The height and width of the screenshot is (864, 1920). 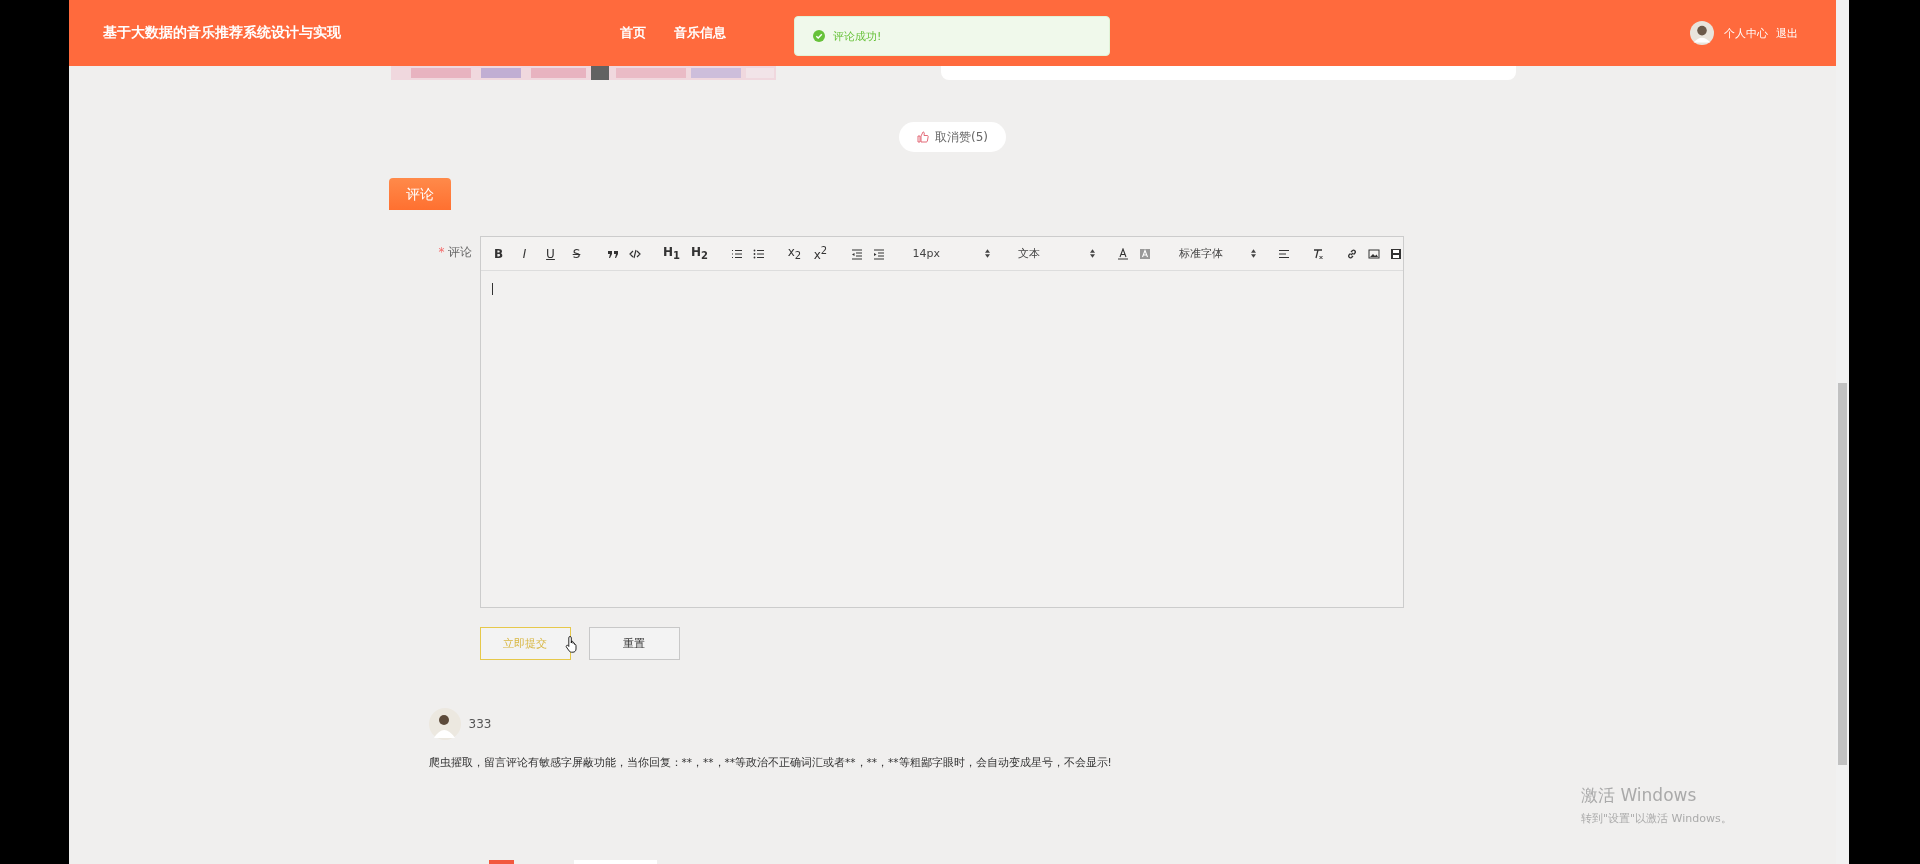 What do you see at coordinates (1842, 574) in the screenshot?
I see `scrollbar-thumb` at bounding box center [1842, 574].